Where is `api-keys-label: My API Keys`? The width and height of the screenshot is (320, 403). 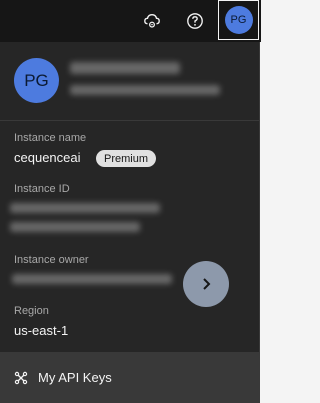
api-keys-label: My API Keys is located at coordinates (75, 377).